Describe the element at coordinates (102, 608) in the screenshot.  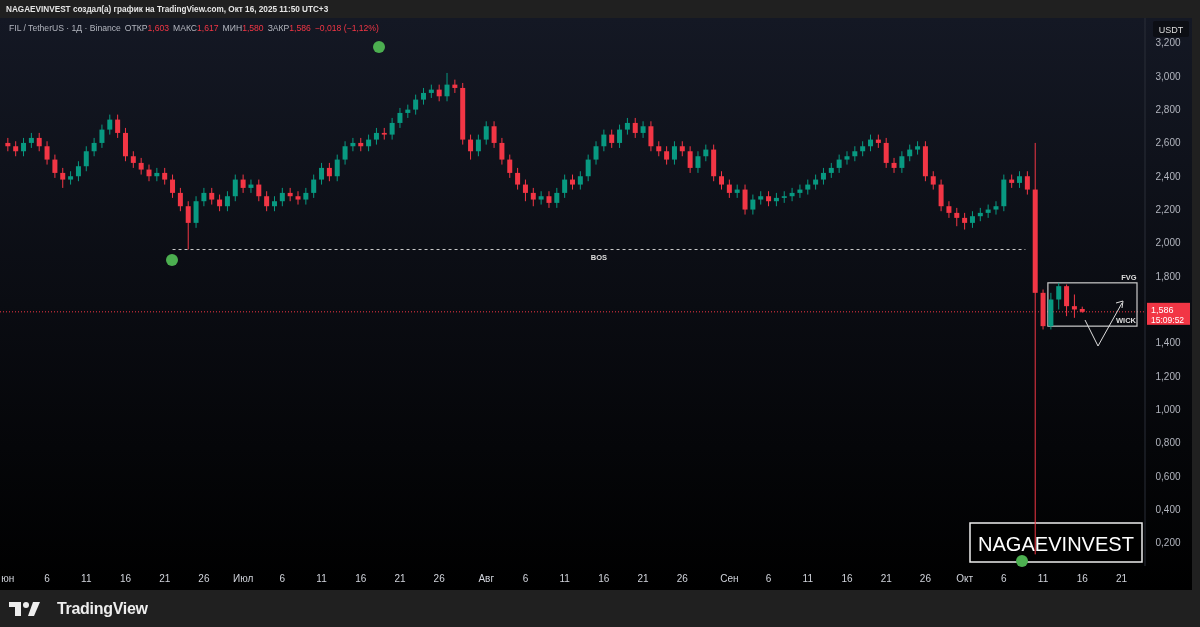
I see `brand-name: TradingView` at that location.